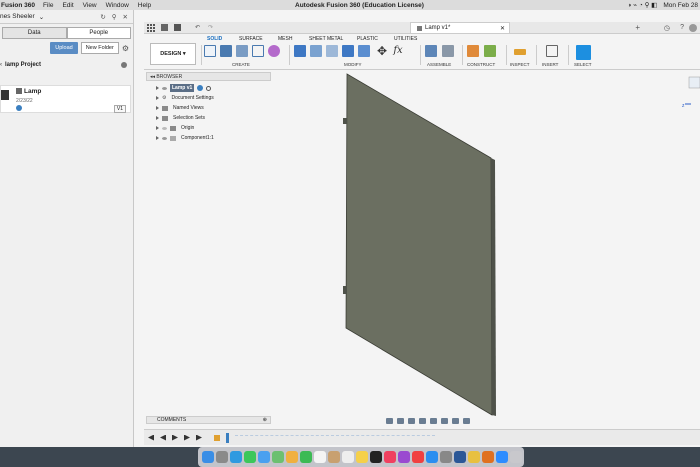  Describe the element at coordinates (151, 27) in the screenshot. I see `app-grid-icon` at that location.